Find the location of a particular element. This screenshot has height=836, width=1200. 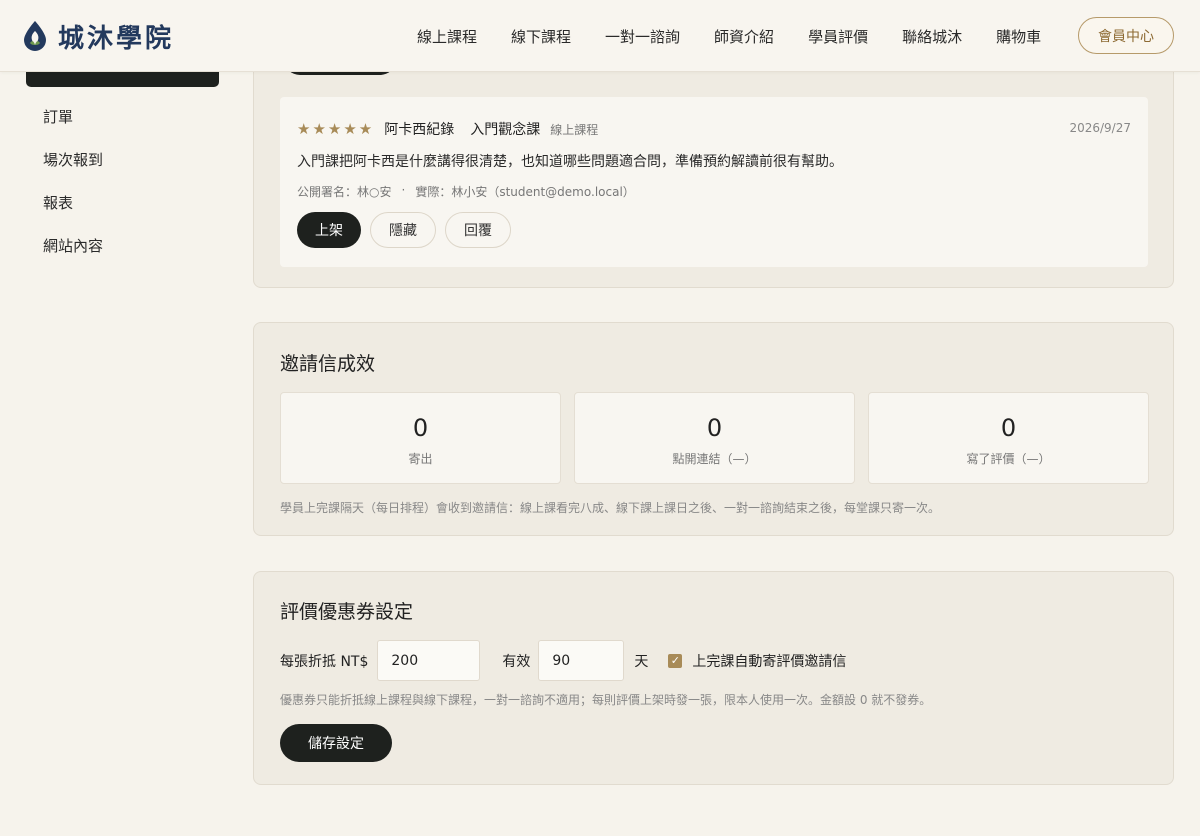

amount-input is located at coordinates (429, 660).